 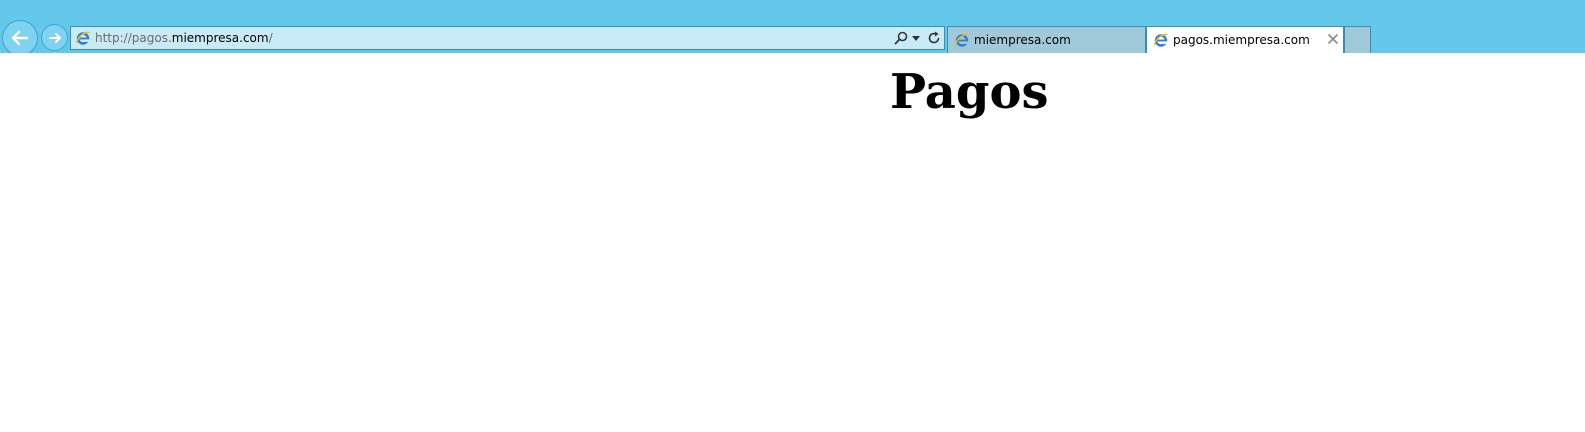 I want to click on forward-arrow-icon, so click(x=54, y=37).